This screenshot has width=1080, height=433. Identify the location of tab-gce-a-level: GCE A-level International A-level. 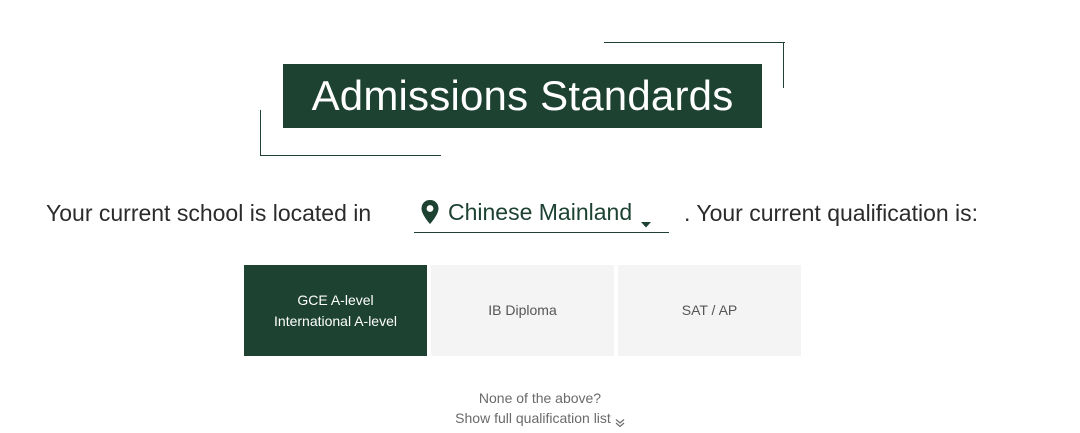
(335, 310).